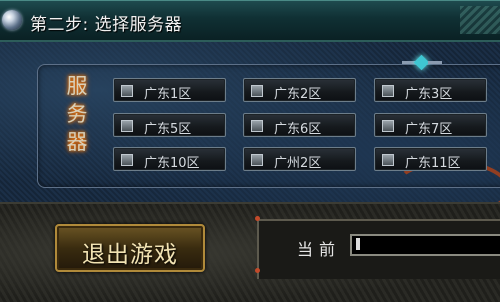 The height and width of the screenshot is (302, 500). I want to click on server-label-char: 务, so click(77, 114).